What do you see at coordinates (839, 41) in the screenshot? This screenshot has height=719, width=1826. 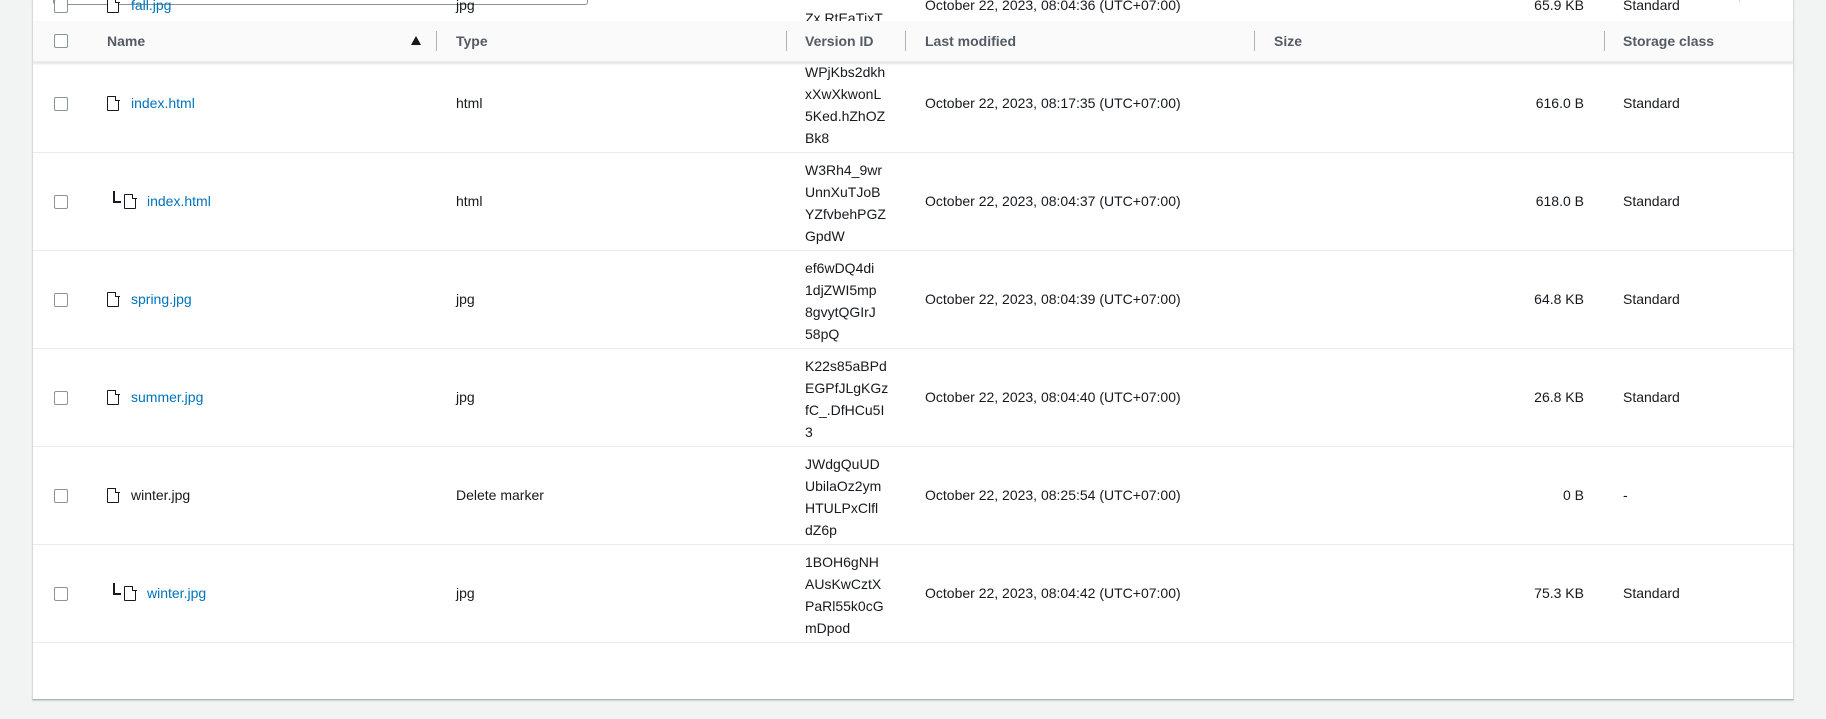 I see `column-header-version-id: Version ID` at bounding box center [839, 41].